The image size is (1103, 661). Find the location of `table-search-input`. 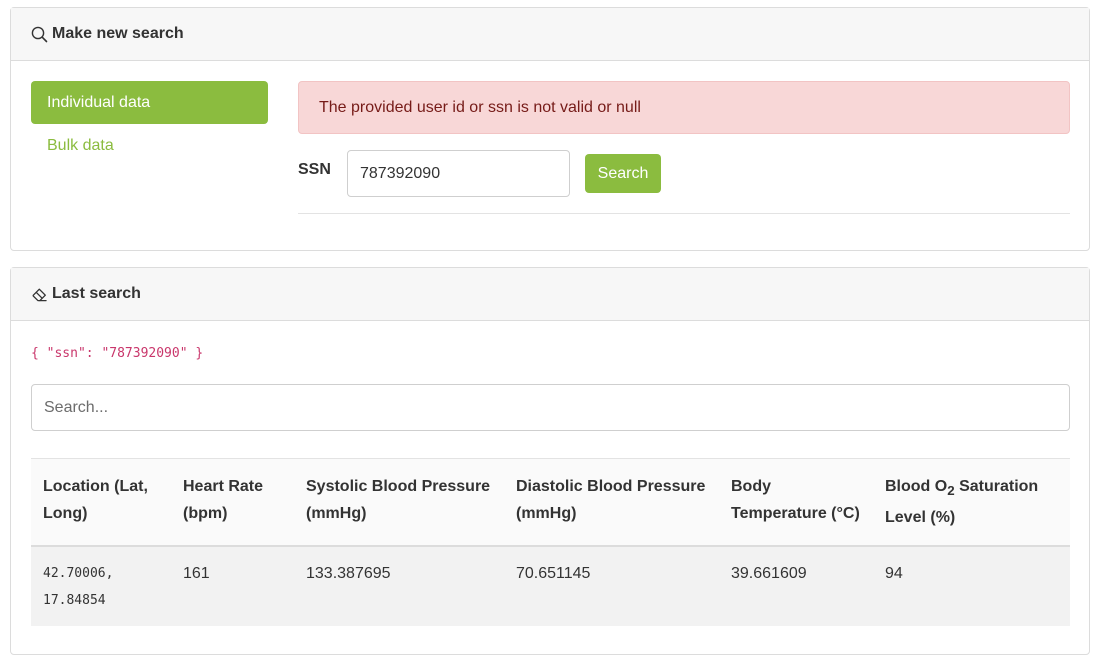

table-search-input is located at coordinates (550, 407).